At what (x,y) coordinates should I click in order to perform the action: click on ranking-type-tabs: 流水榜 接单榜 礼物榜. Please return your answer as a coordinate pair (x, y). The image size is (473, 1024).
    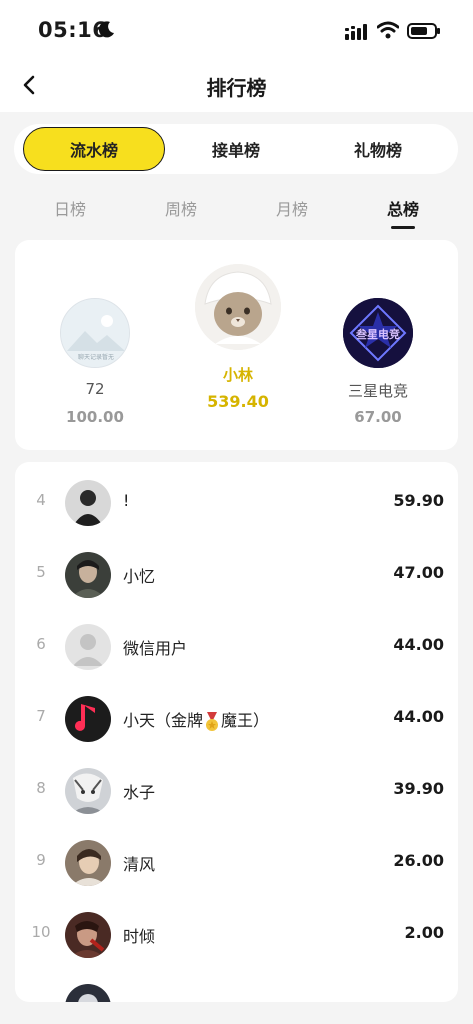
    Looking at the image, I should click on (236, 149).